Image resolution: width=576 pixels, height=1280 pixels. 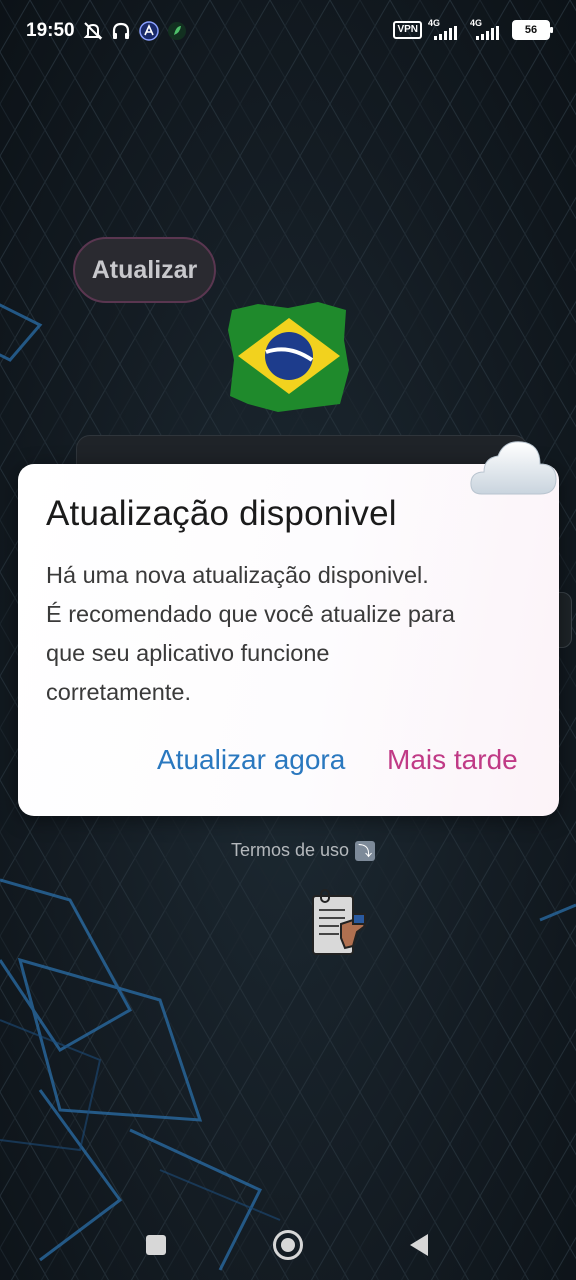 I want to click on bell-off-icon, so click(x=93, y=31).